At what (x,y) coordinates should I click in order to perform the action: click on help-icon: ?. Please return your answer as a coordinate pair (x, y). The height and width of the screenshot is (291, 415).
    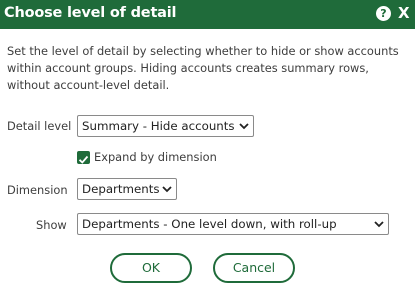
    Looking at the image, I should click on (383, 13).